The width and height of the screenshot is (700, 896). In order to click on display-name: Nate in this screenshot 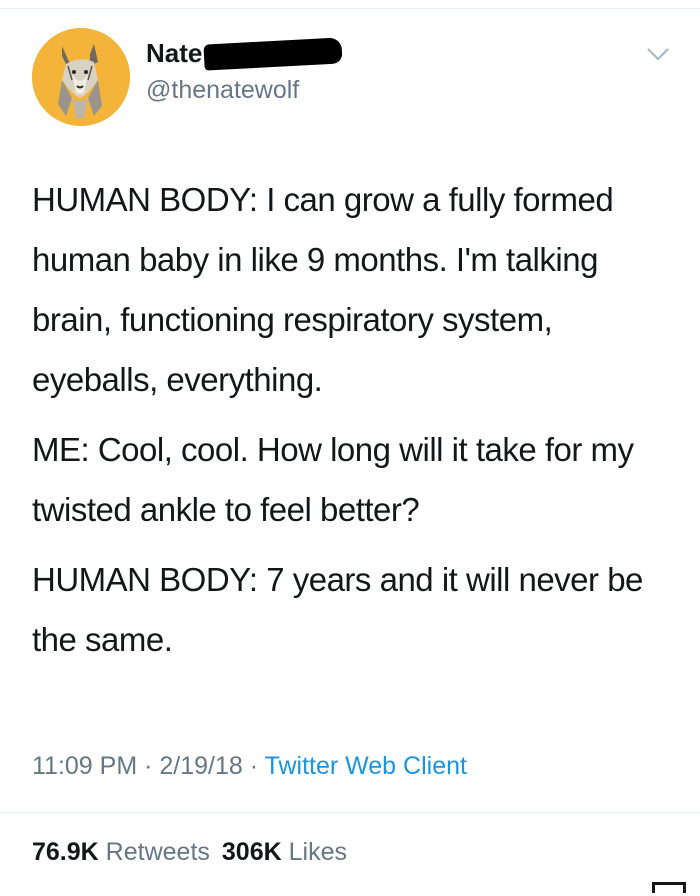, I will do `click(174, 53)`.